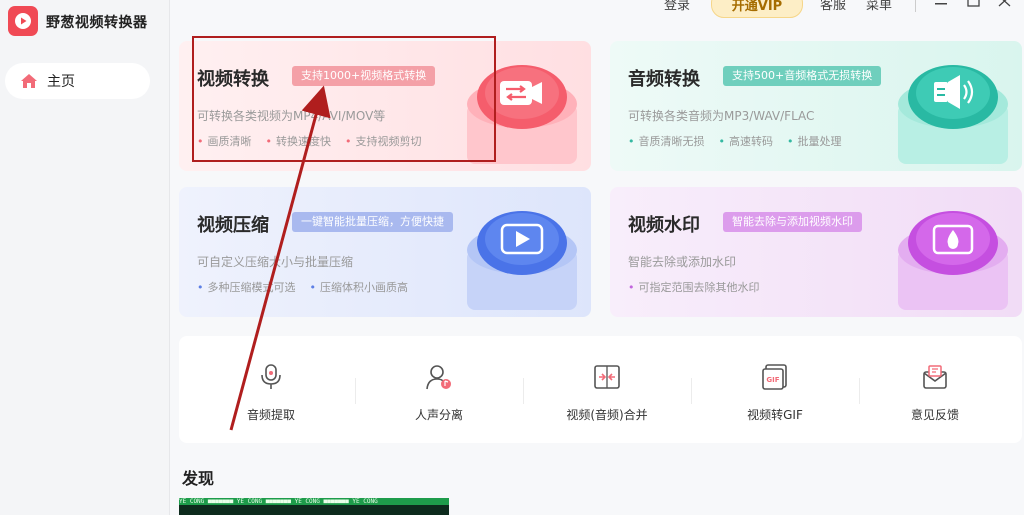 Image resolution: width=1024 pixels, height=515 pixels. I want to click on video-compress-icon, so click(522, 260).